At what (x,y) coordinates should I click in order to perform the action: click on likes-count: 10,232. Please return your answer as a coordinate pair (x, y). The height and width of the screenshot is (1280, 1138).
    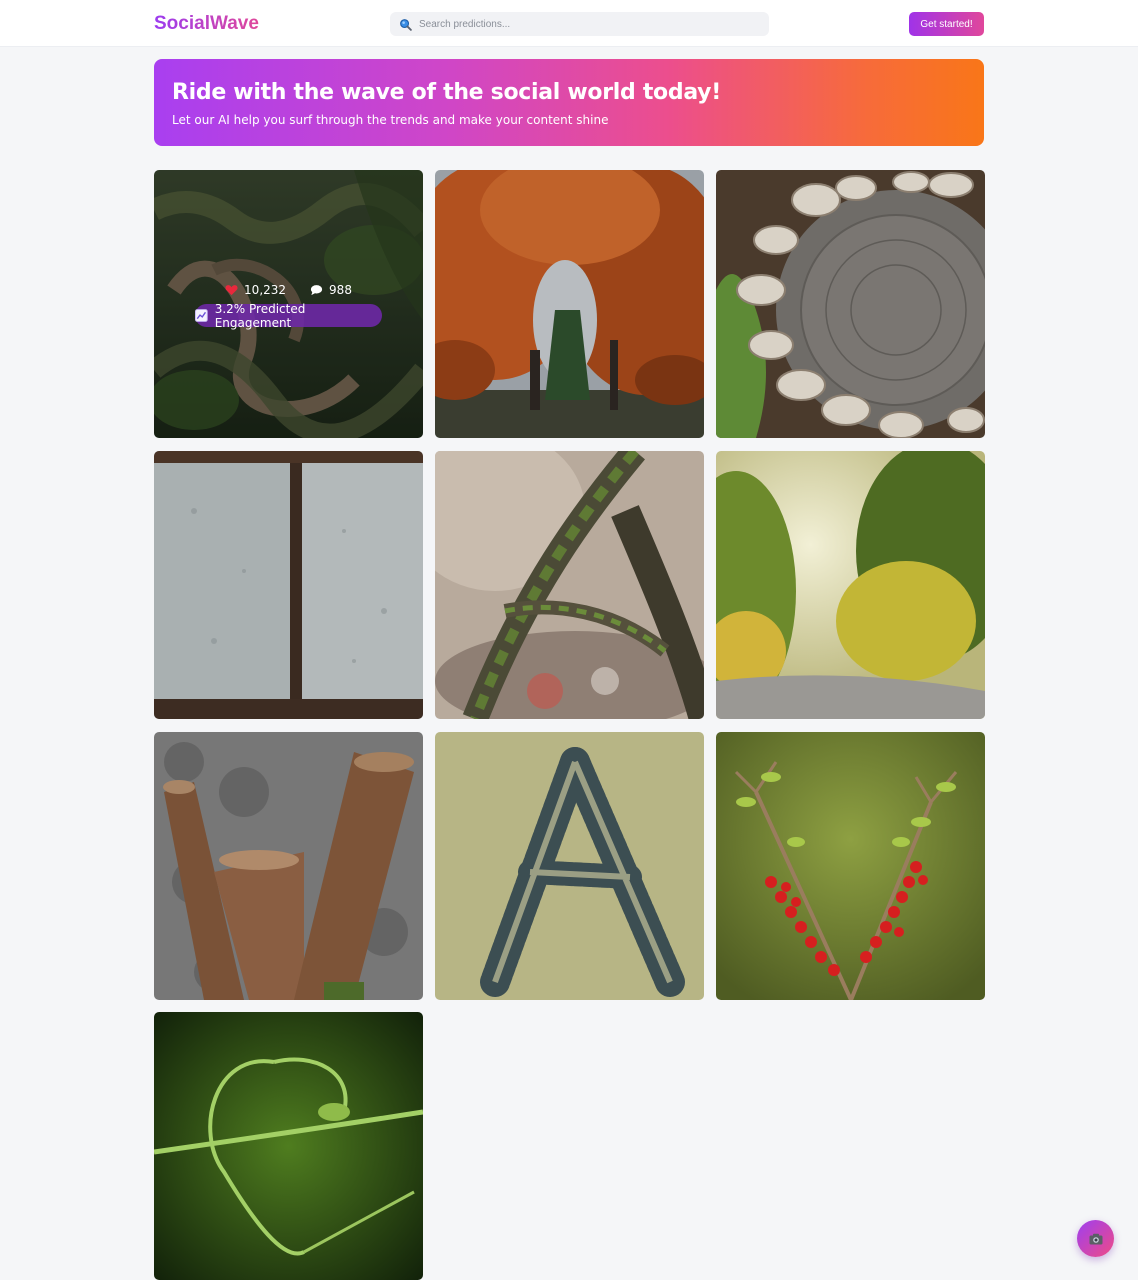
    Looking at the image, I should click on (265, 290).